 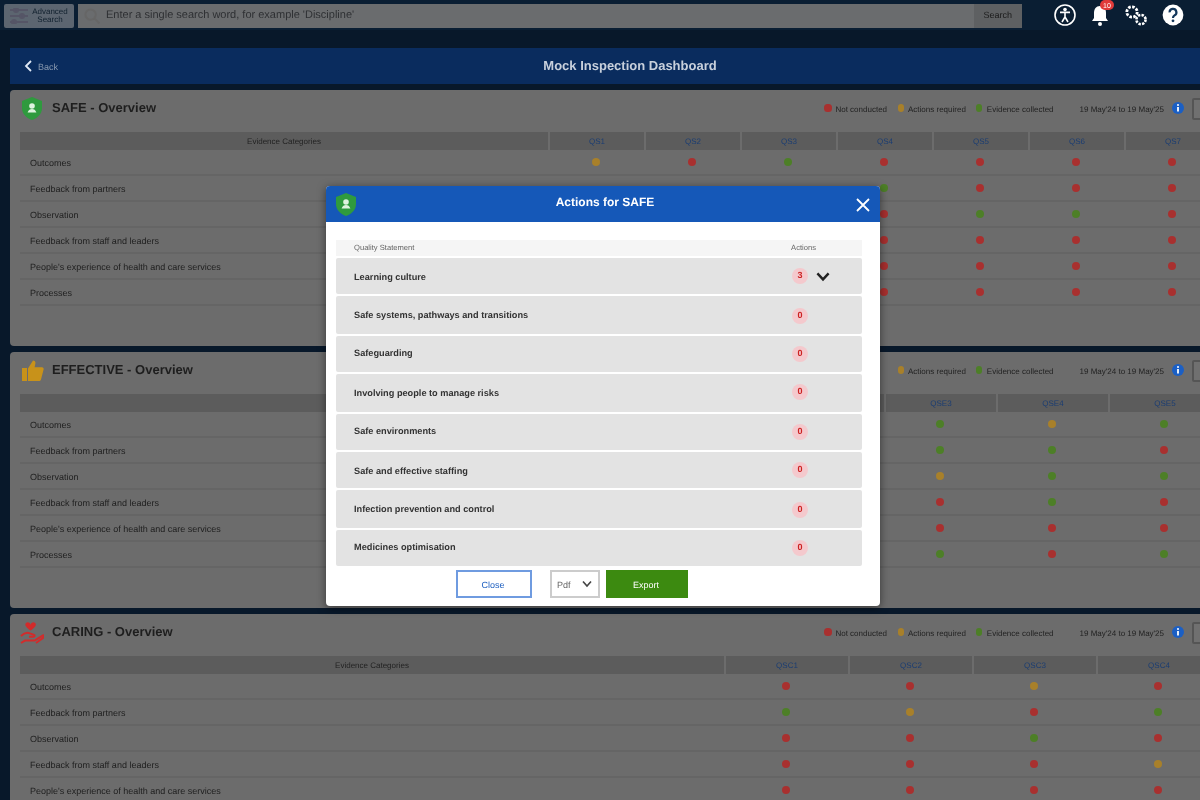 I want to click on help-icon, so click(x=1173, y=15).